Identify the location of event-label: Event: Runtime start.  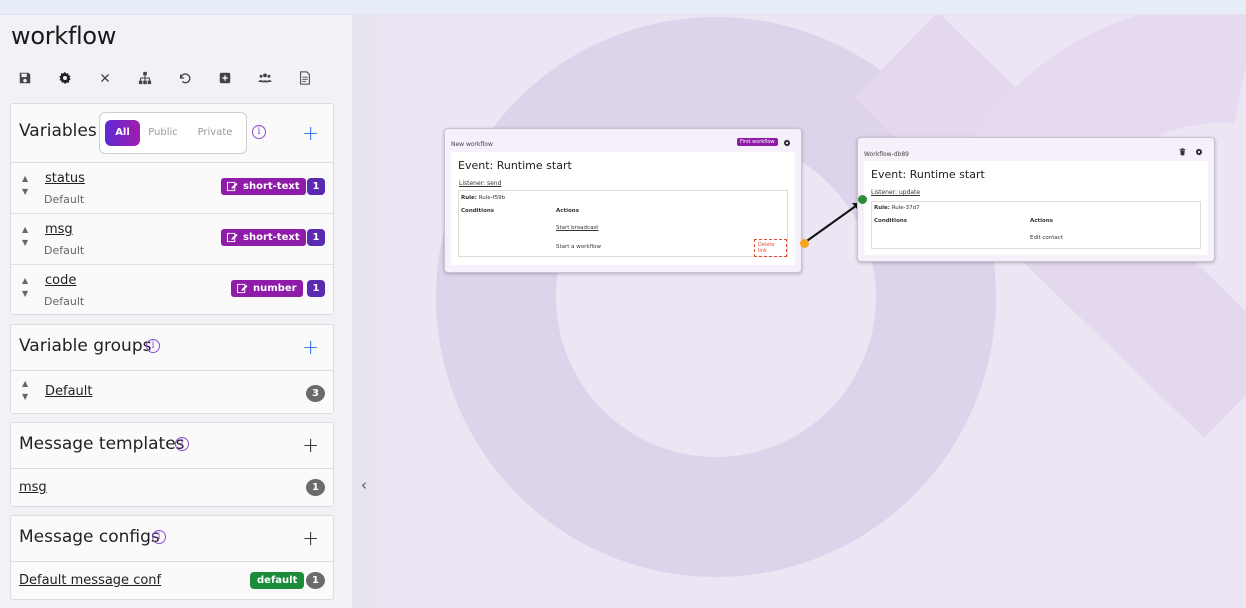
(515, 165).